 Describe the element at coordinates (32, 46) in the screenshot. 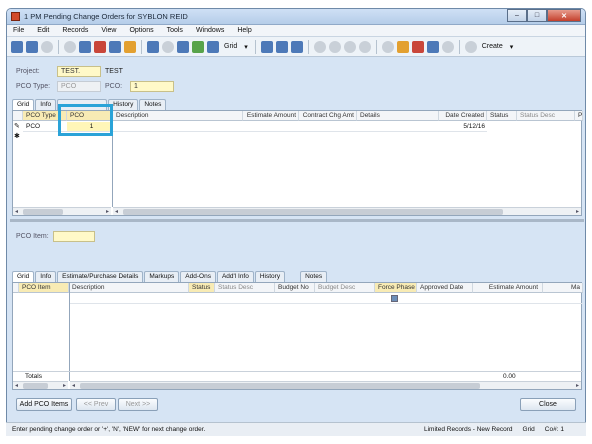

I see `open-icon` at that location.